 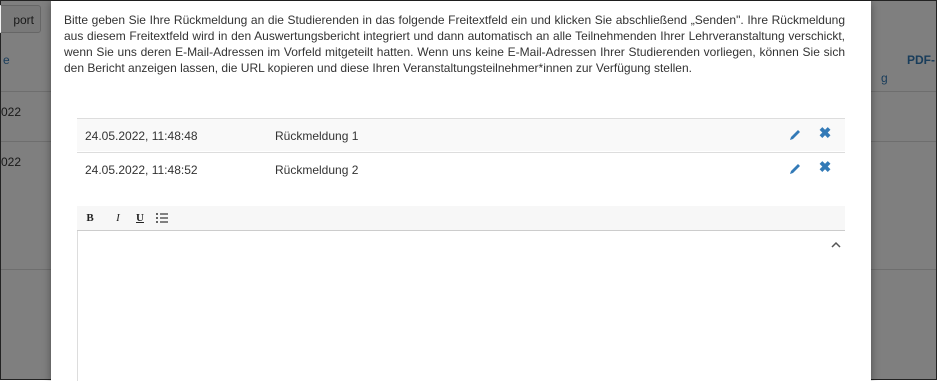 I want to click on bold-button: B, so click(x=90, y=218).